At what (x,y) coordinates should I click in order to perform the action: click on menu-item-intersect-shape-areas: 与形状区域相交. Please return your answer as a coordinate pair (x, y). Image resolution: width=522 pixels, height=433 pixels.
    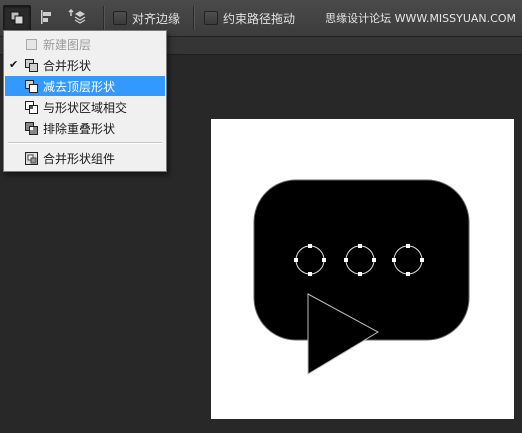
    Looking at the image, I should click on (85, 107).